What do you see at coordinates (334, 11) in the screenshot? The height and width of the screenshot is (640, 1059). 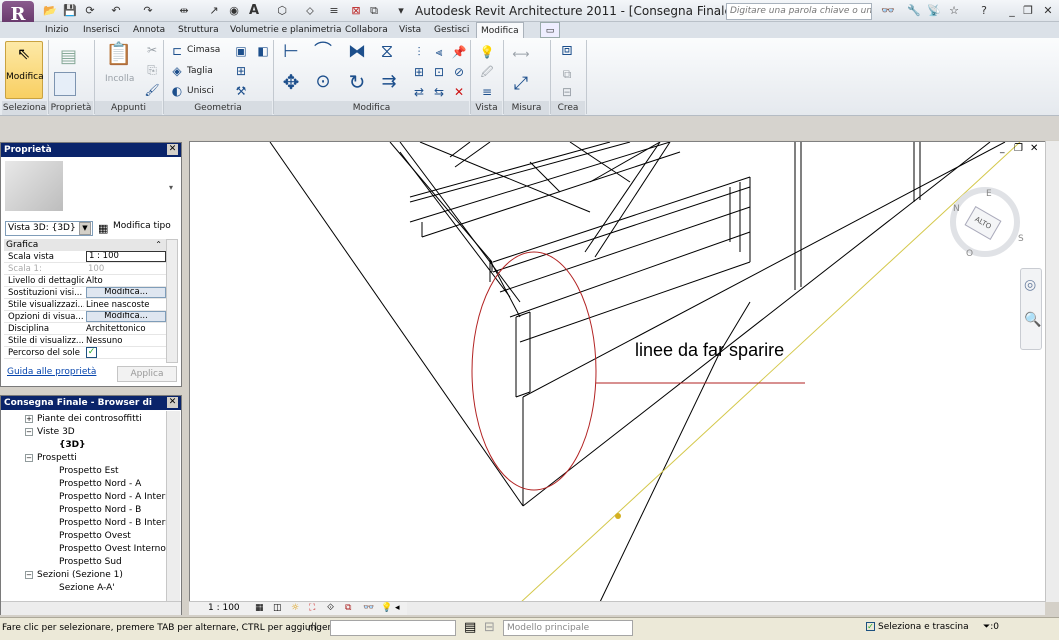 I see `fine-lines-icon: ≡` at bounding box center [334, 11].